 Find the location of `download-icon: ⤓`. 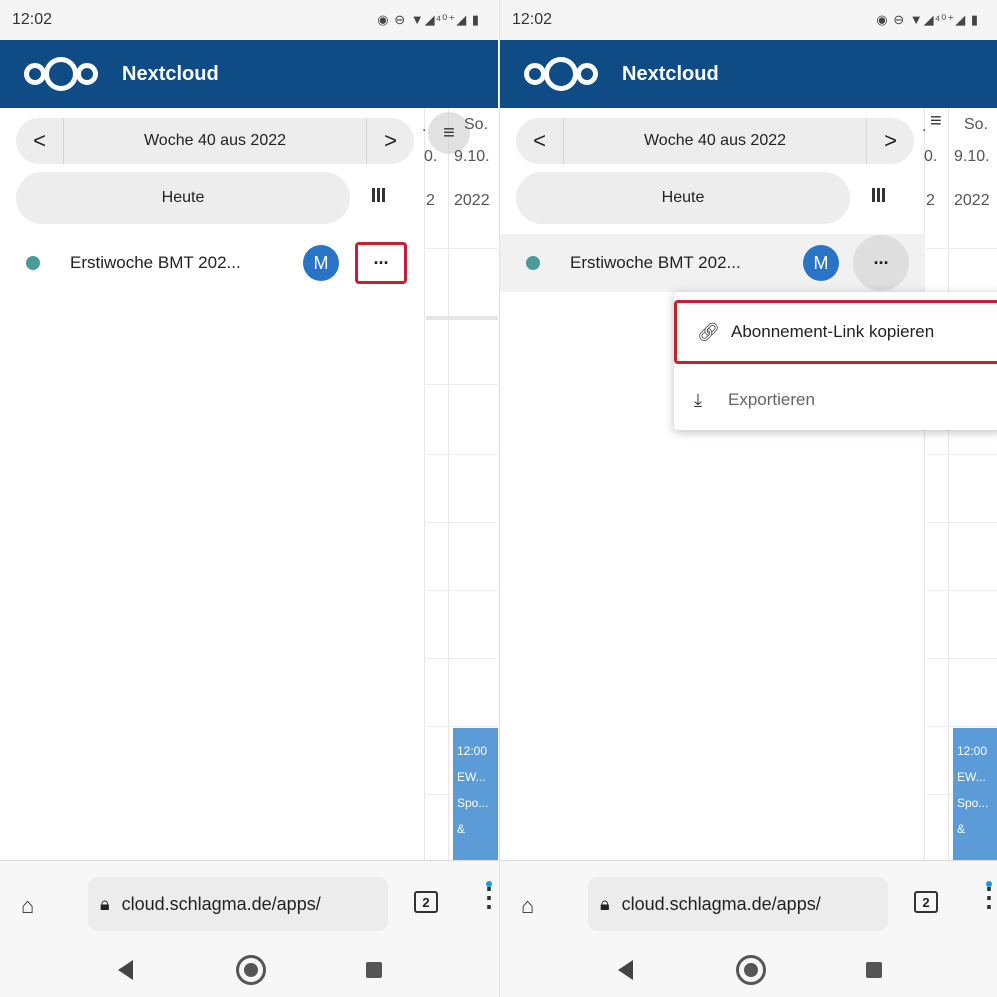

download-icon: ⤓ is located at coordinates (698, 399).